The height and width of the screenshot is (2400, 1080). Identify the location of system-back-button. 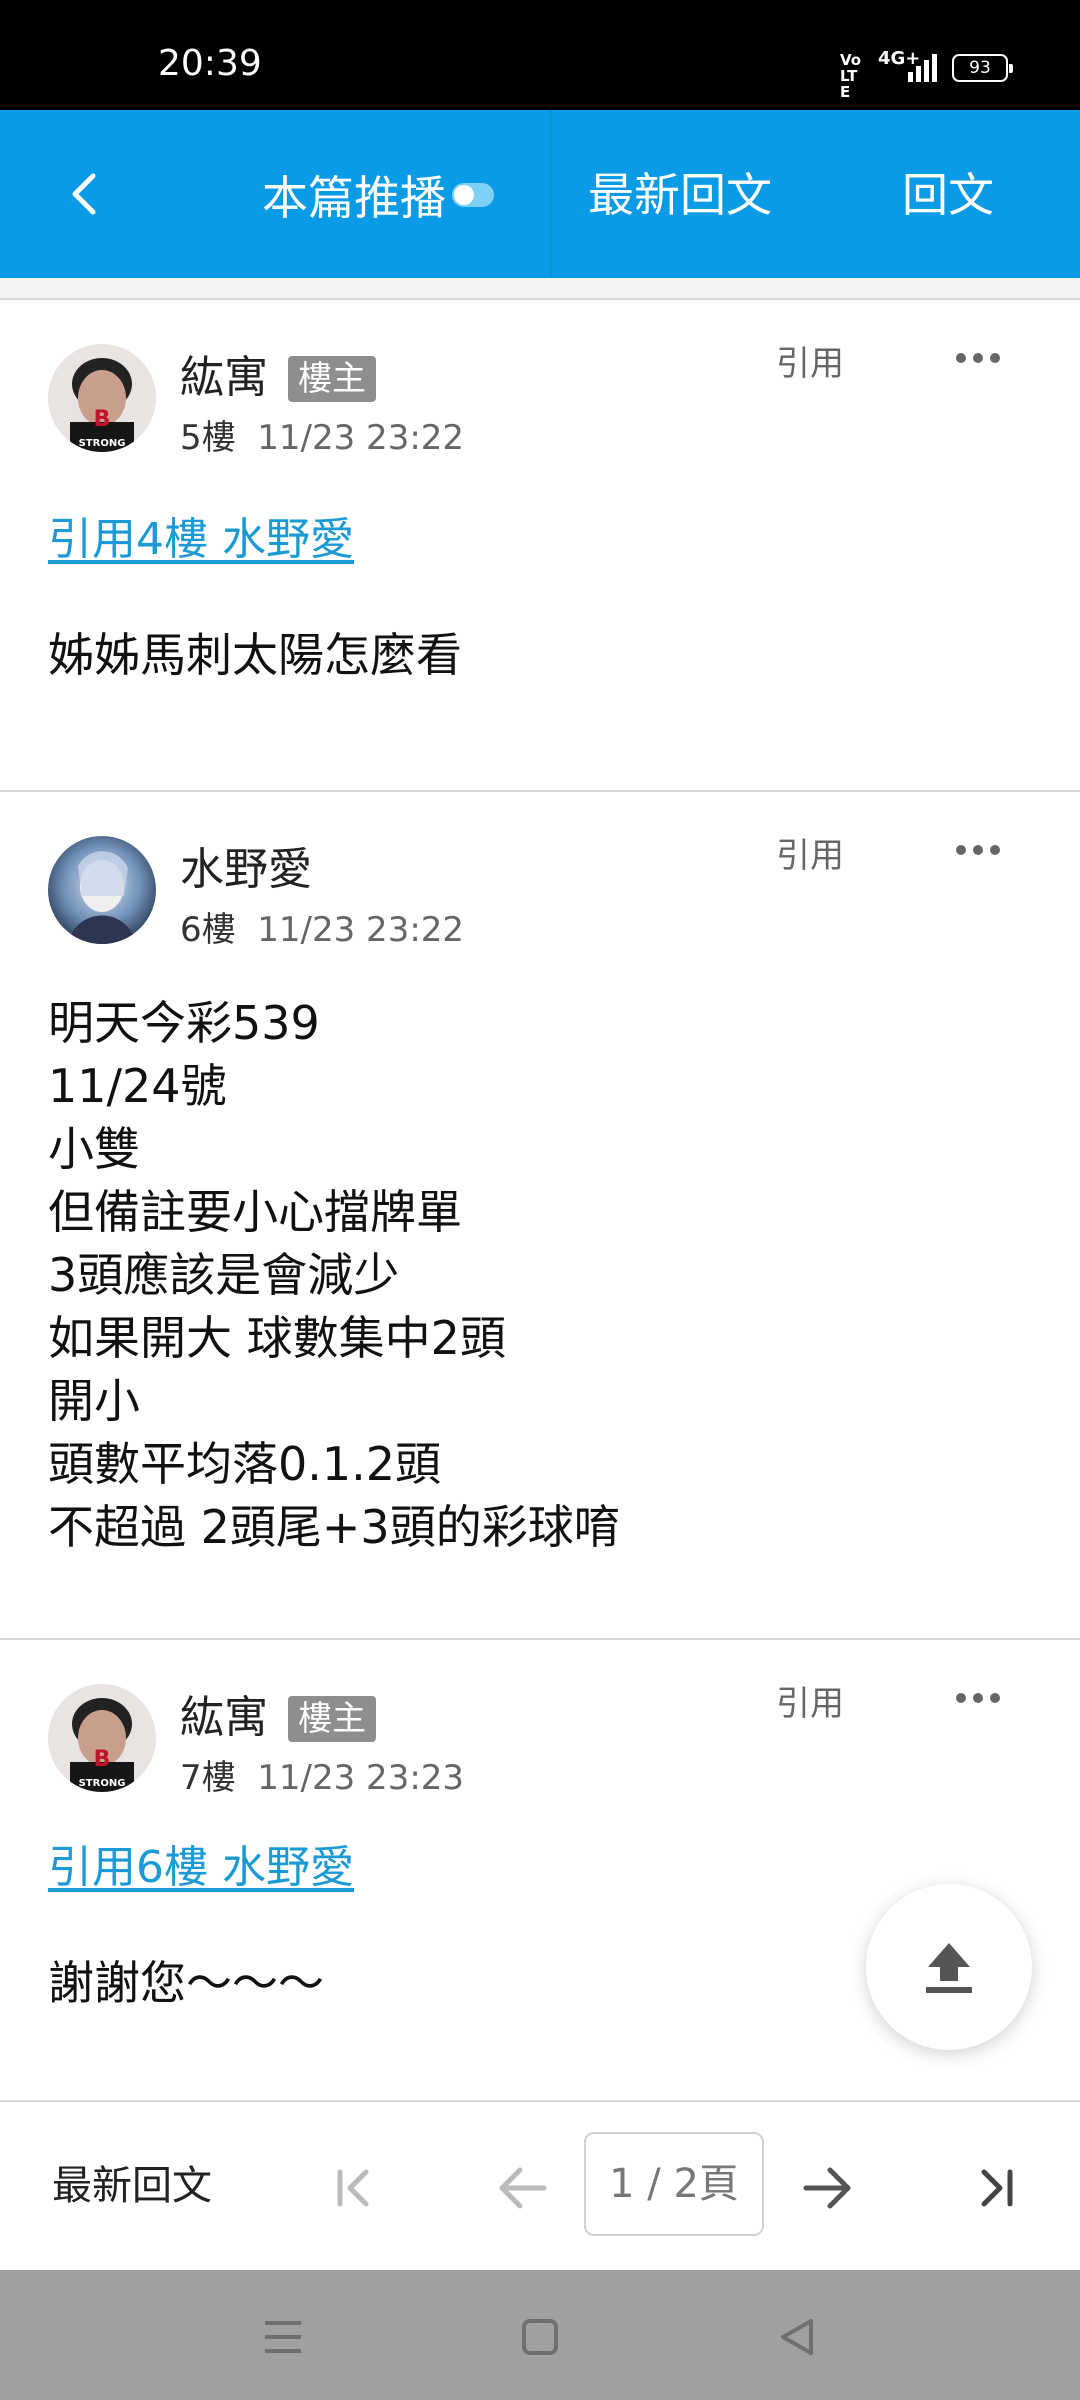
(797, 2337).